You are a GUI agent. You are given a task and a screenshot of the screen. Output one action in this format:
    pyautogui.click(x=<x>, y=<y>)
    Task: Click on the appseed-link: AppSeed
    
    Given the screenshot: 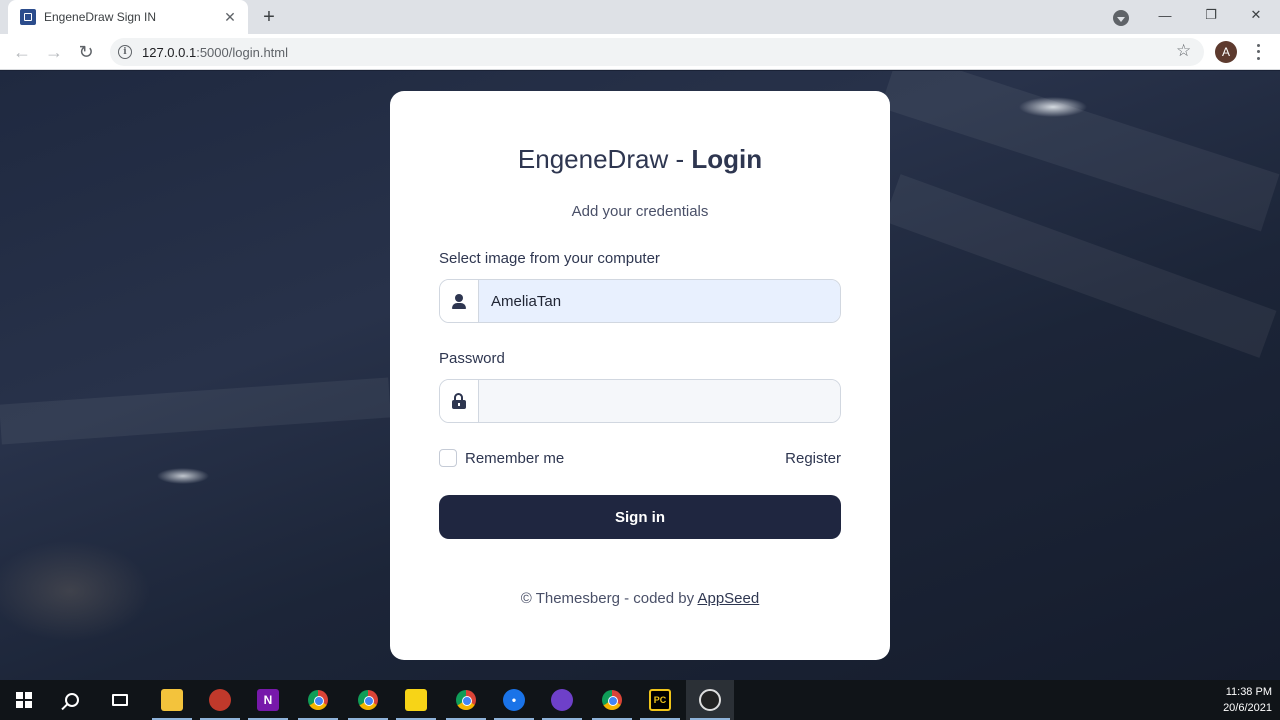 What is the action you would take?
    pyautogui.click(x=728, y=598)
    